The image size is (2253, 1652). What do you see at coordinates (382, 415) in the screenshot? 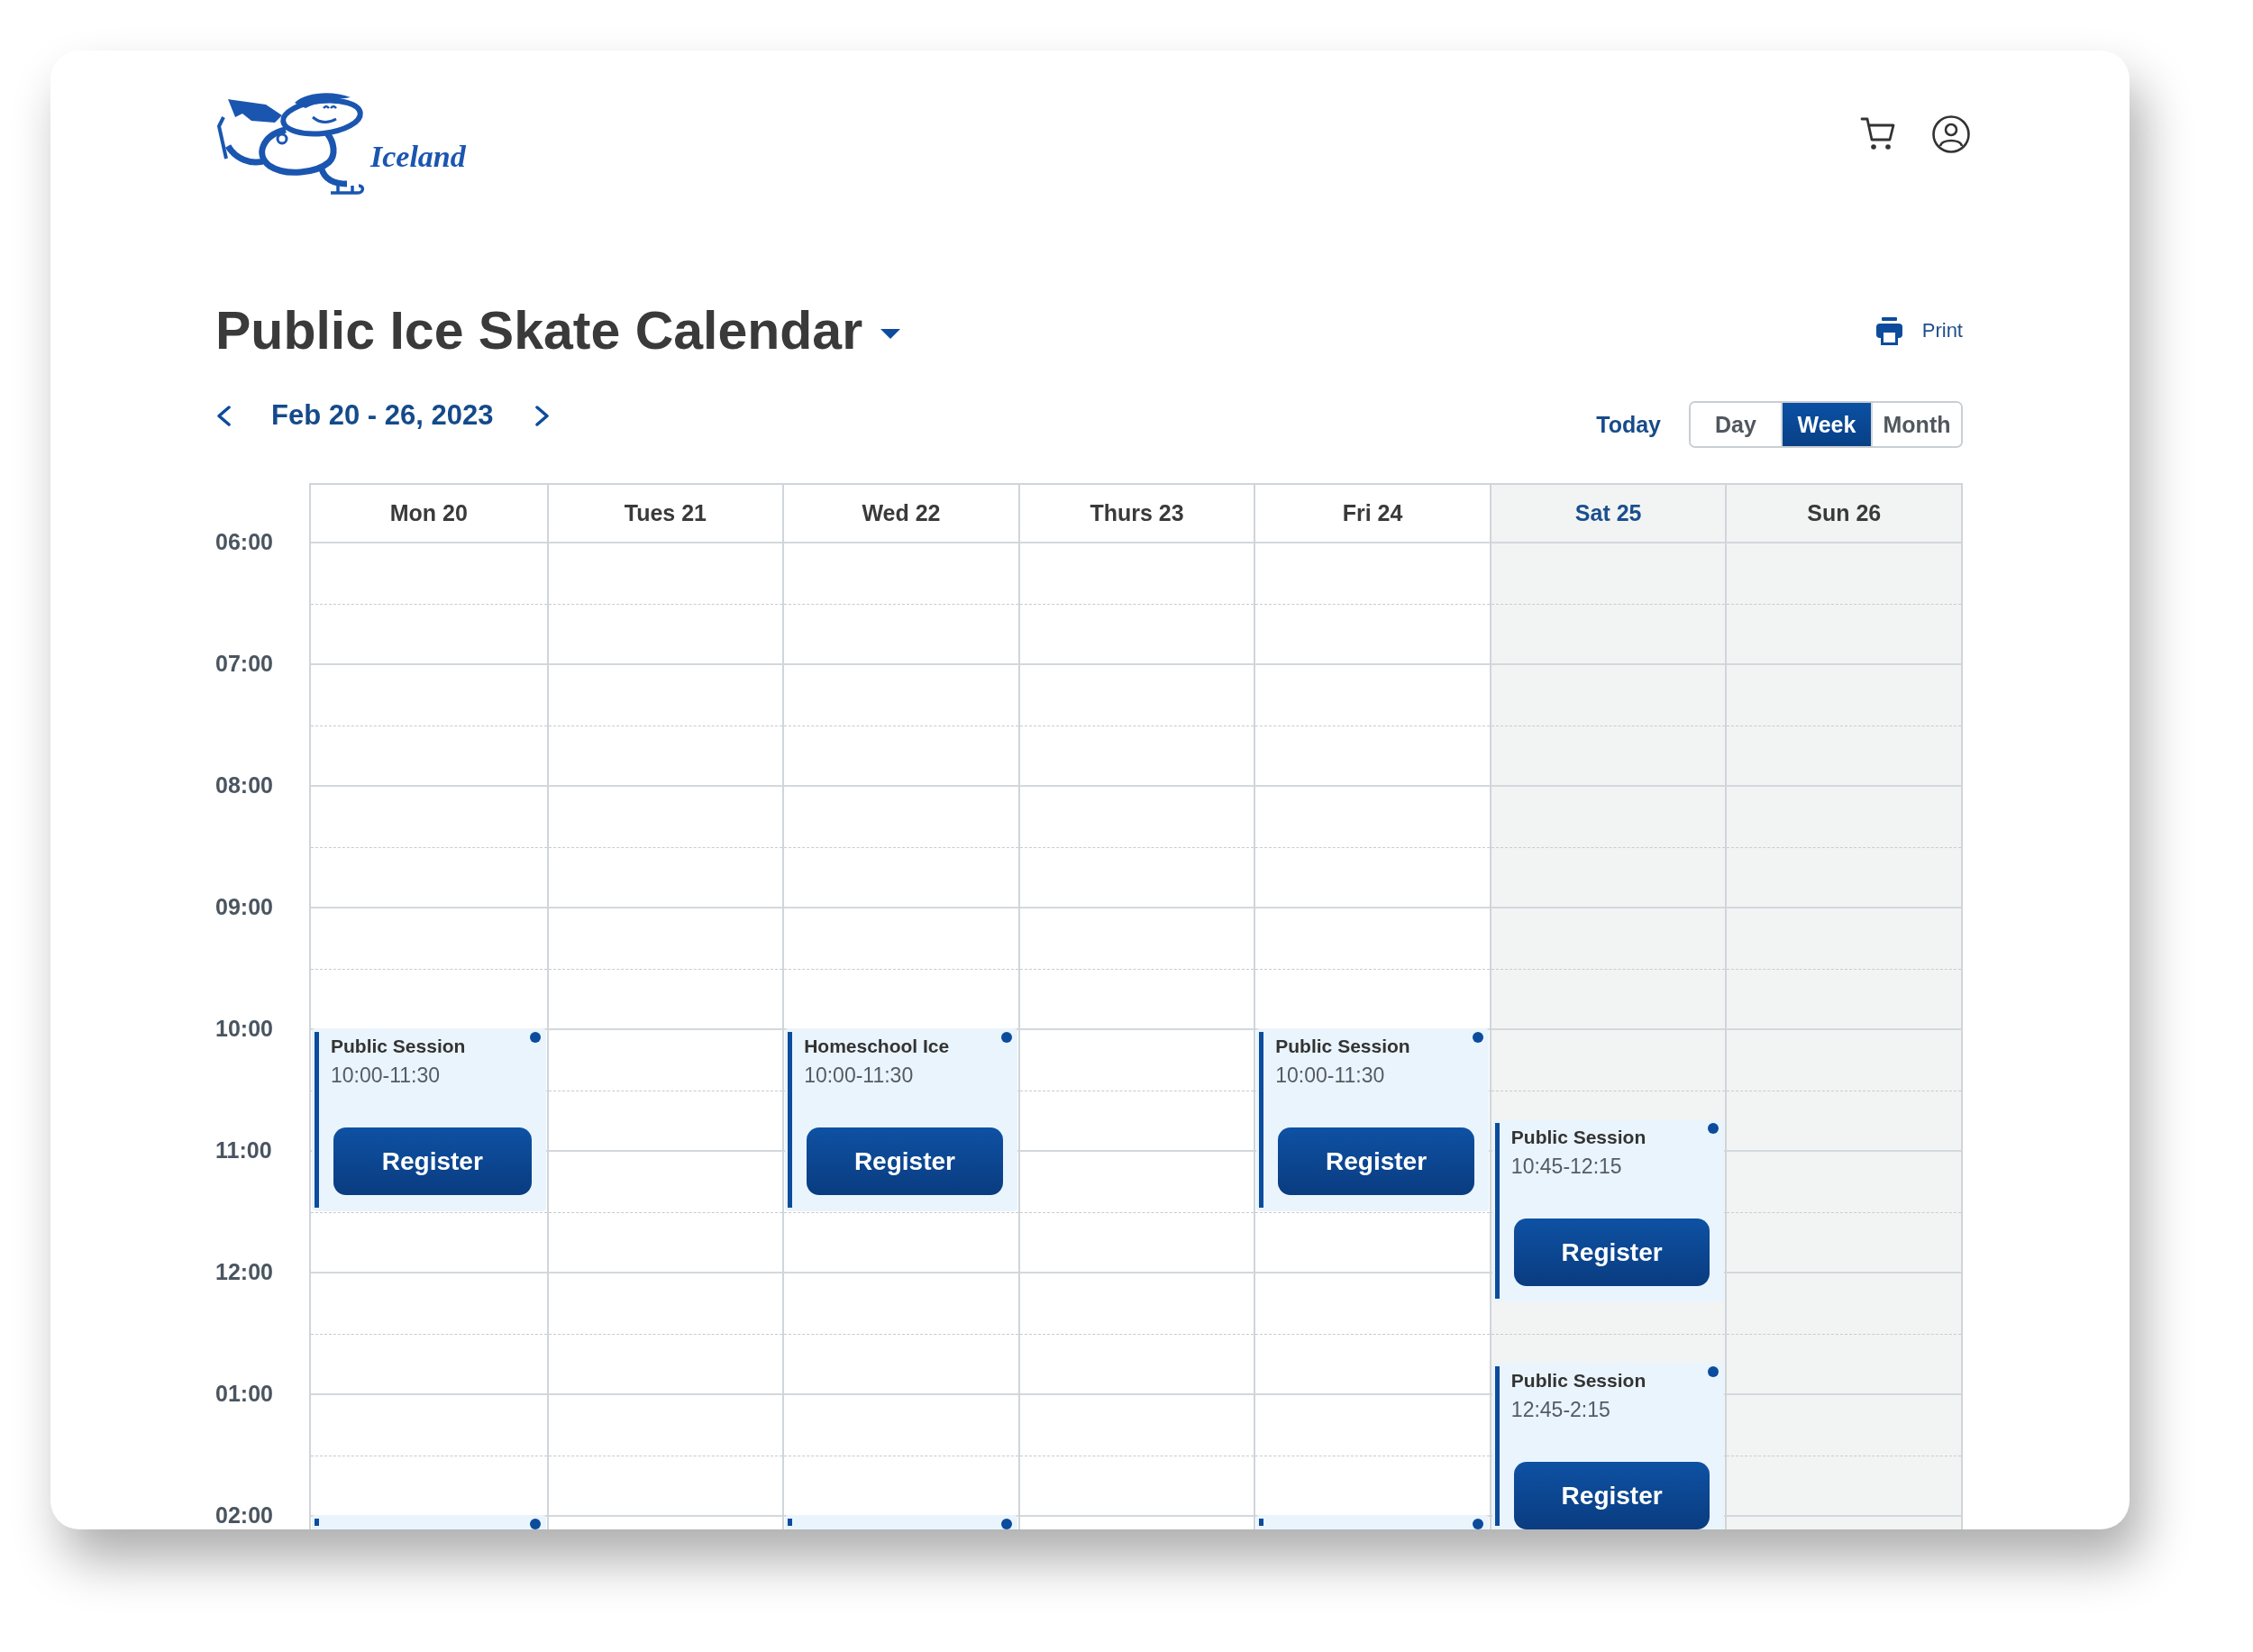
I see `date-range: Feb 20 - 26, 2023` at bounding box center [382, 415].